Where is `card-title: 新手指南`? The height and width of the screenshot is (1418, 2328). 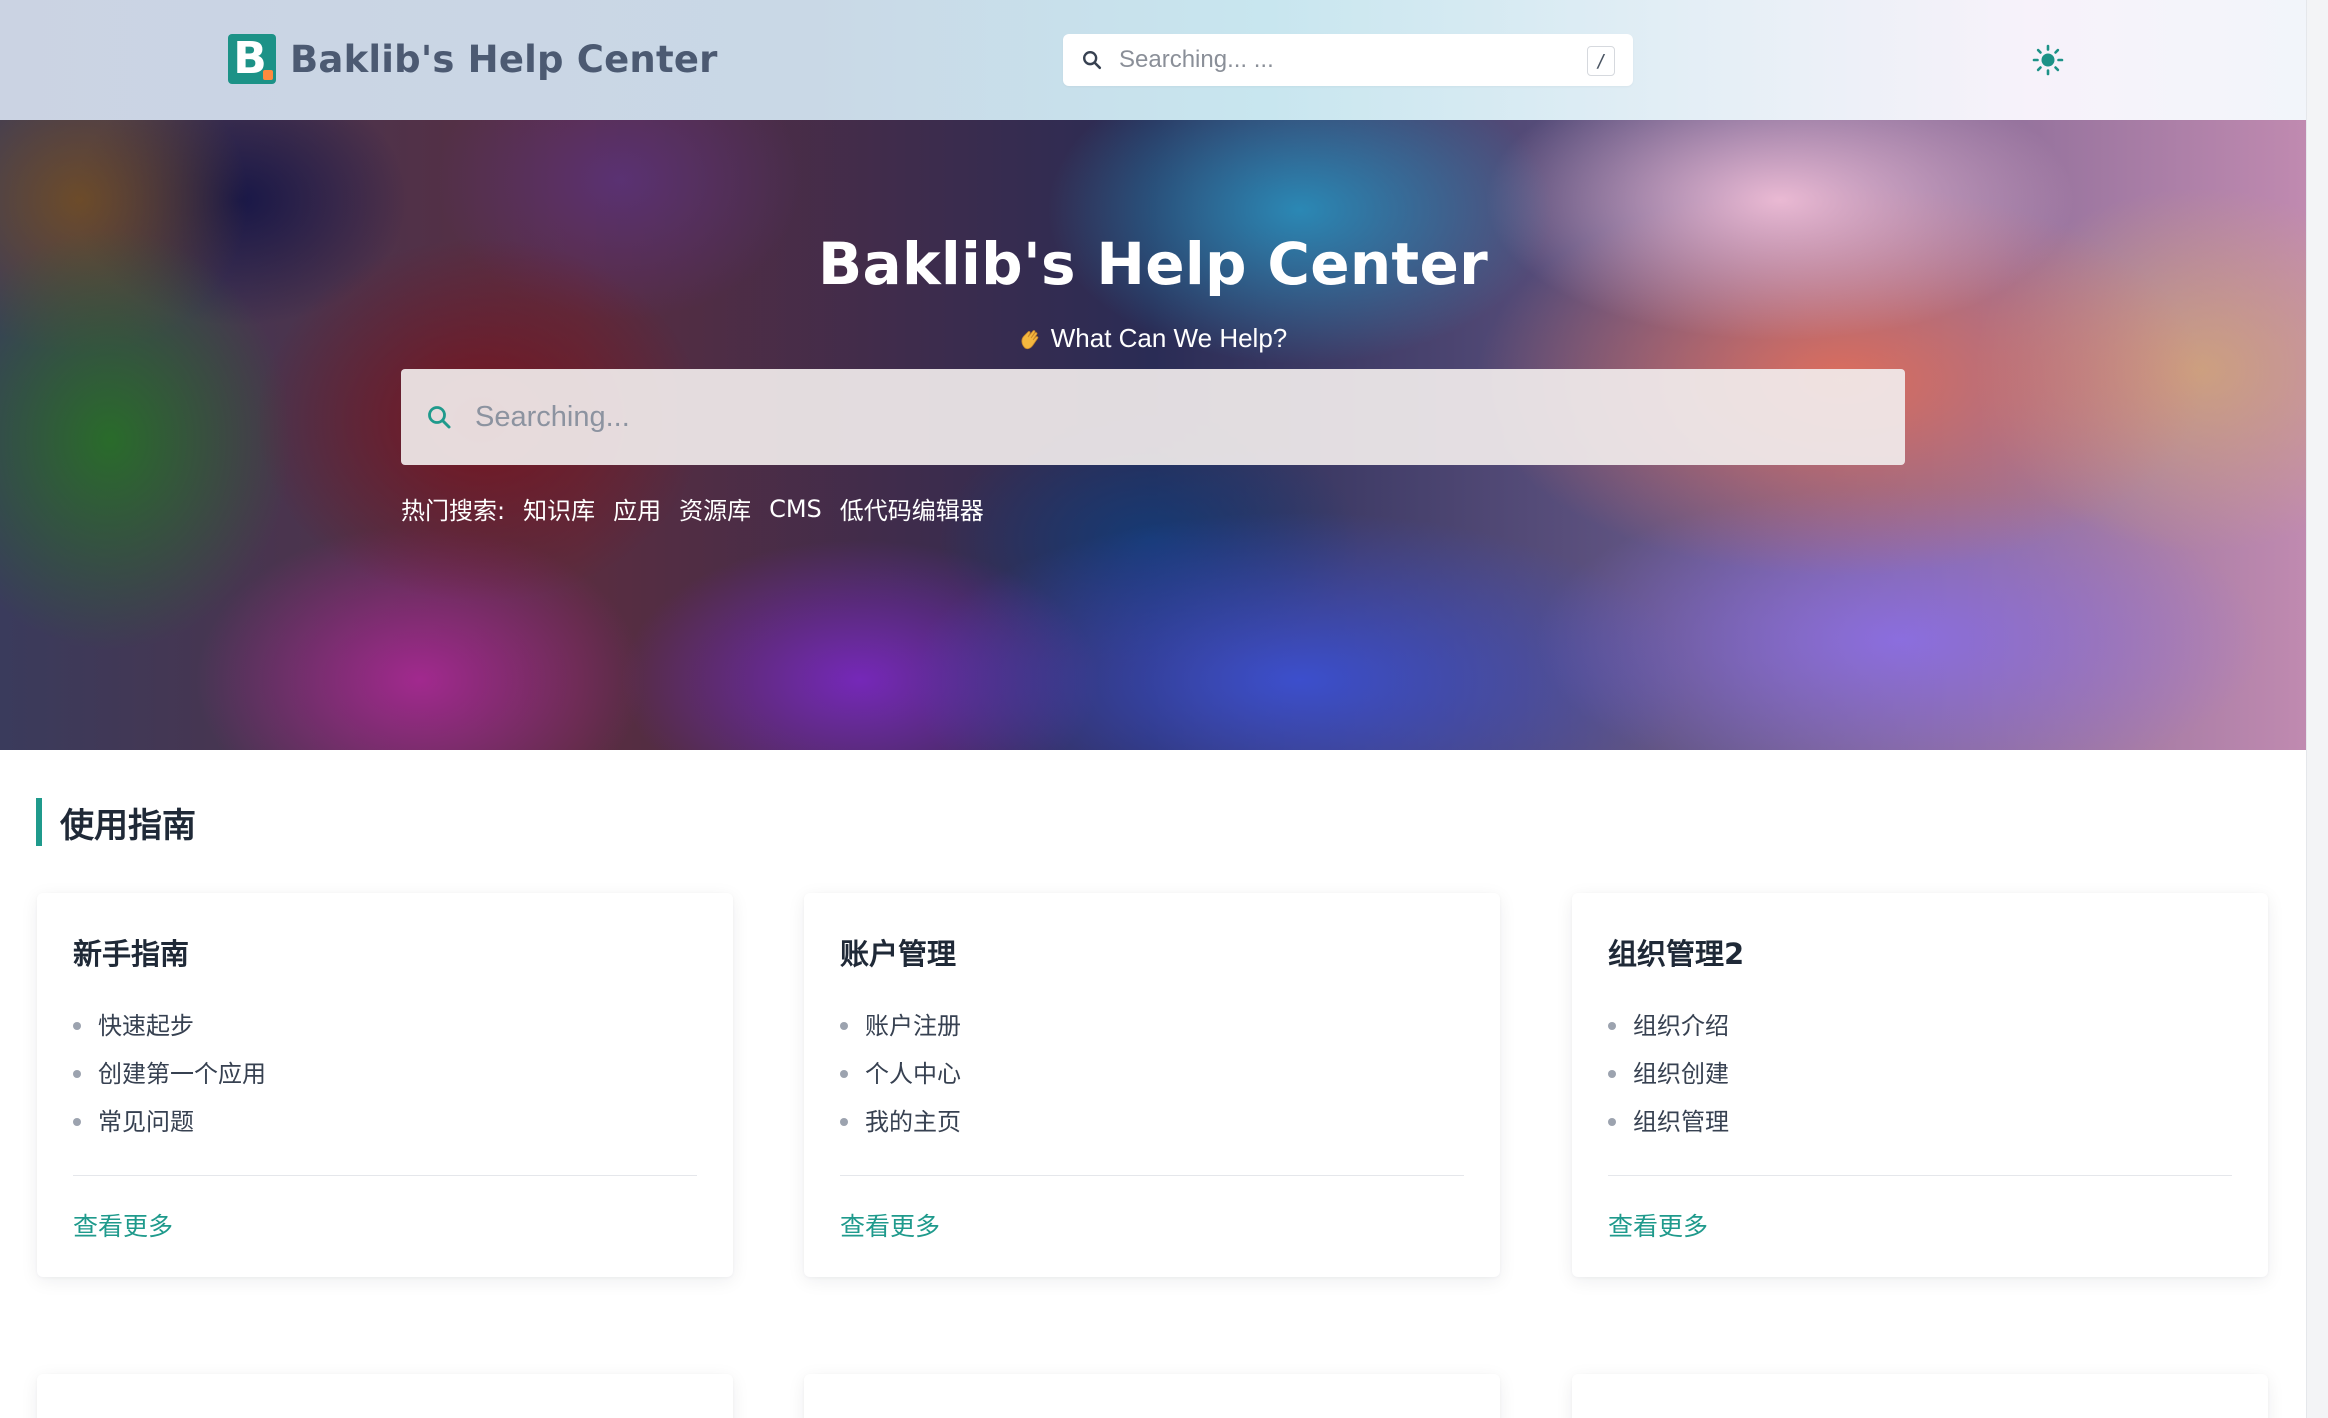
card-title: 新手指南 is located at coordinates (131, 952).